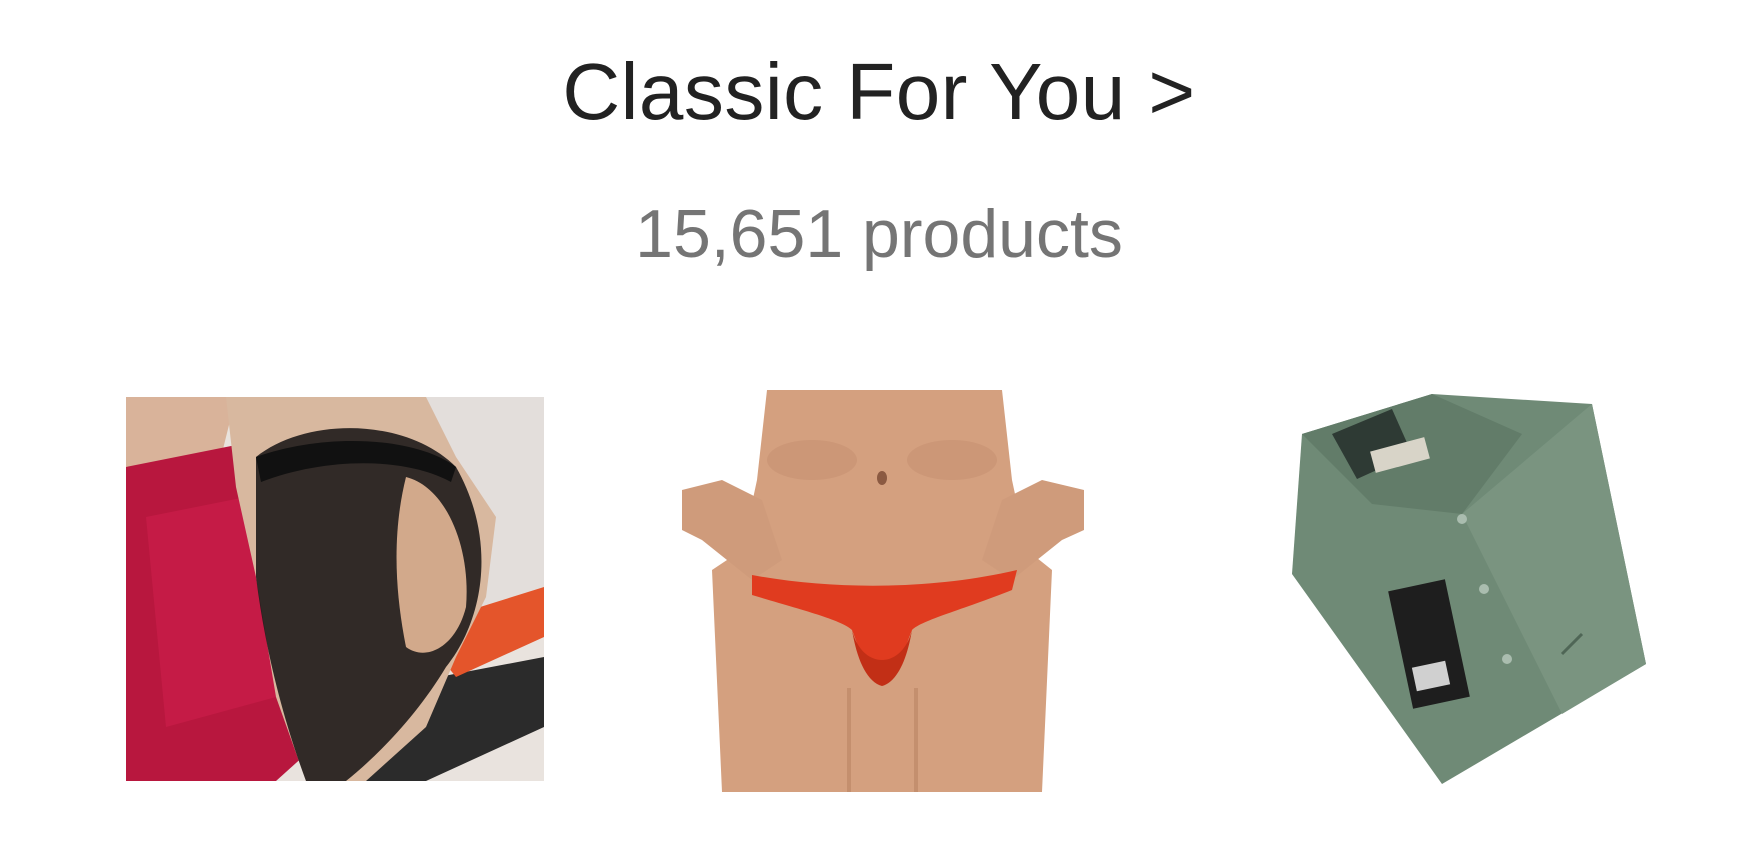 This screenshot has height=850, width=1758. I want to click on section-header: Classic For You >, so click(879, 92).